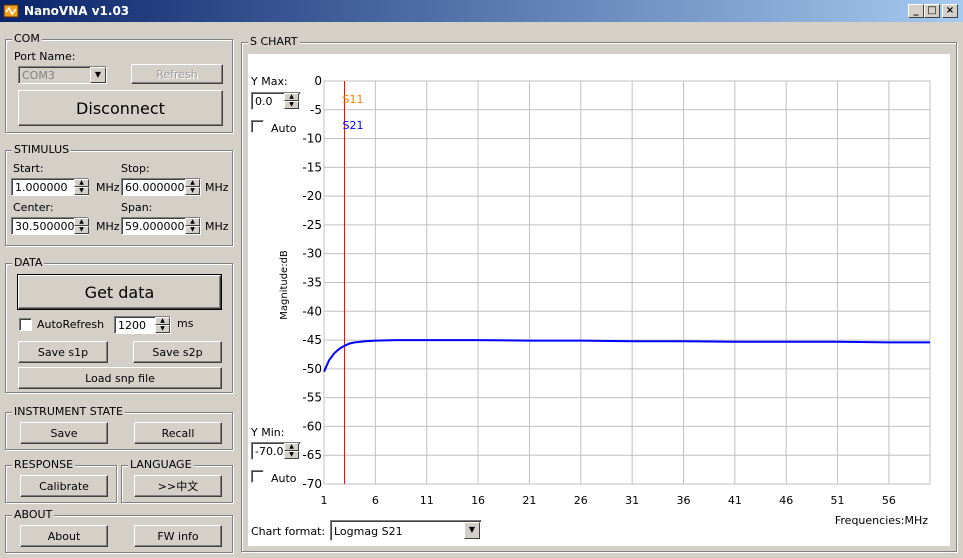  Describe the element at coordinates (120, 108) in the screenshot. I see `disconnect-button: Disconnect` at that location.